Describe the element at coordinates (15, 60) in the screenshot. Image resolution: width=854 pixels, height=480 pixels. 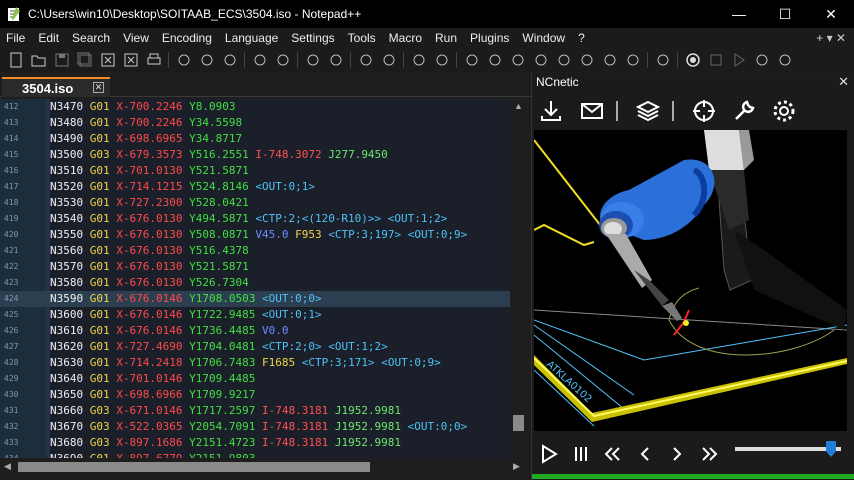
I see `new-file-icon` at that location.